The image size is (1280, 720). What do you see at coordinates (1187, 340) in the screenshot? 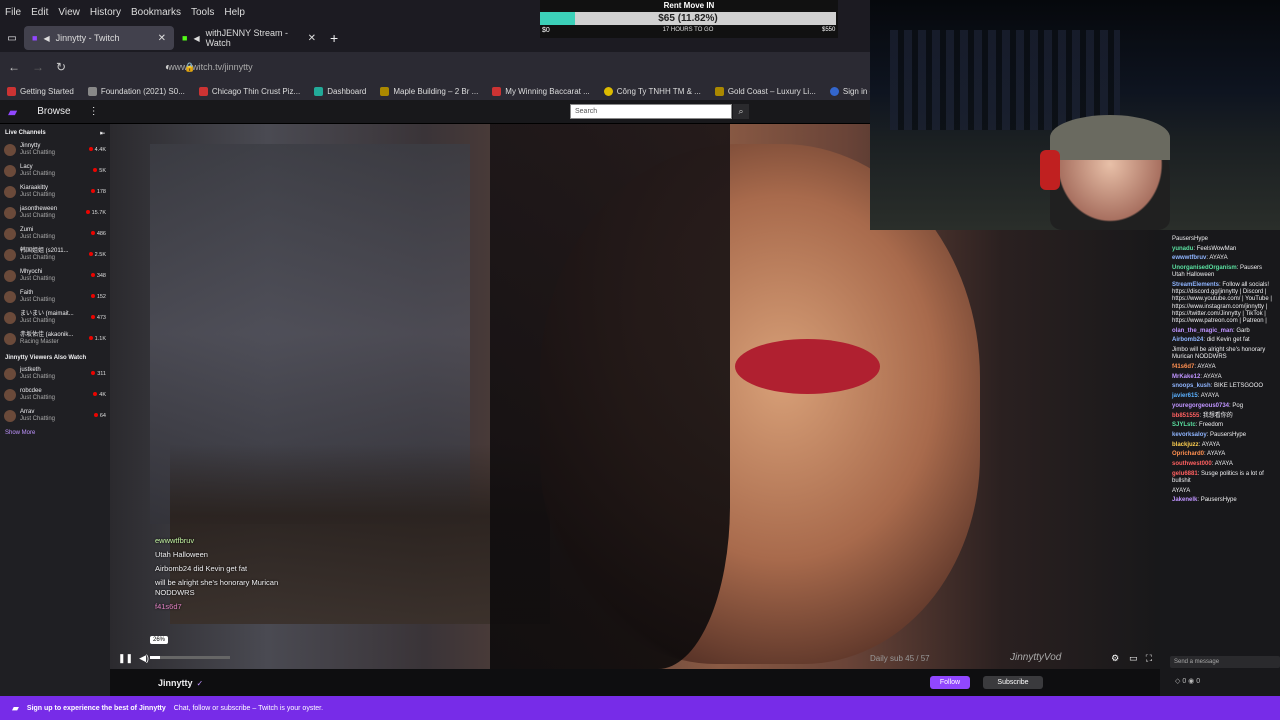
I see `chat-username: Airbomb24` at bounding box center [1187, 340].